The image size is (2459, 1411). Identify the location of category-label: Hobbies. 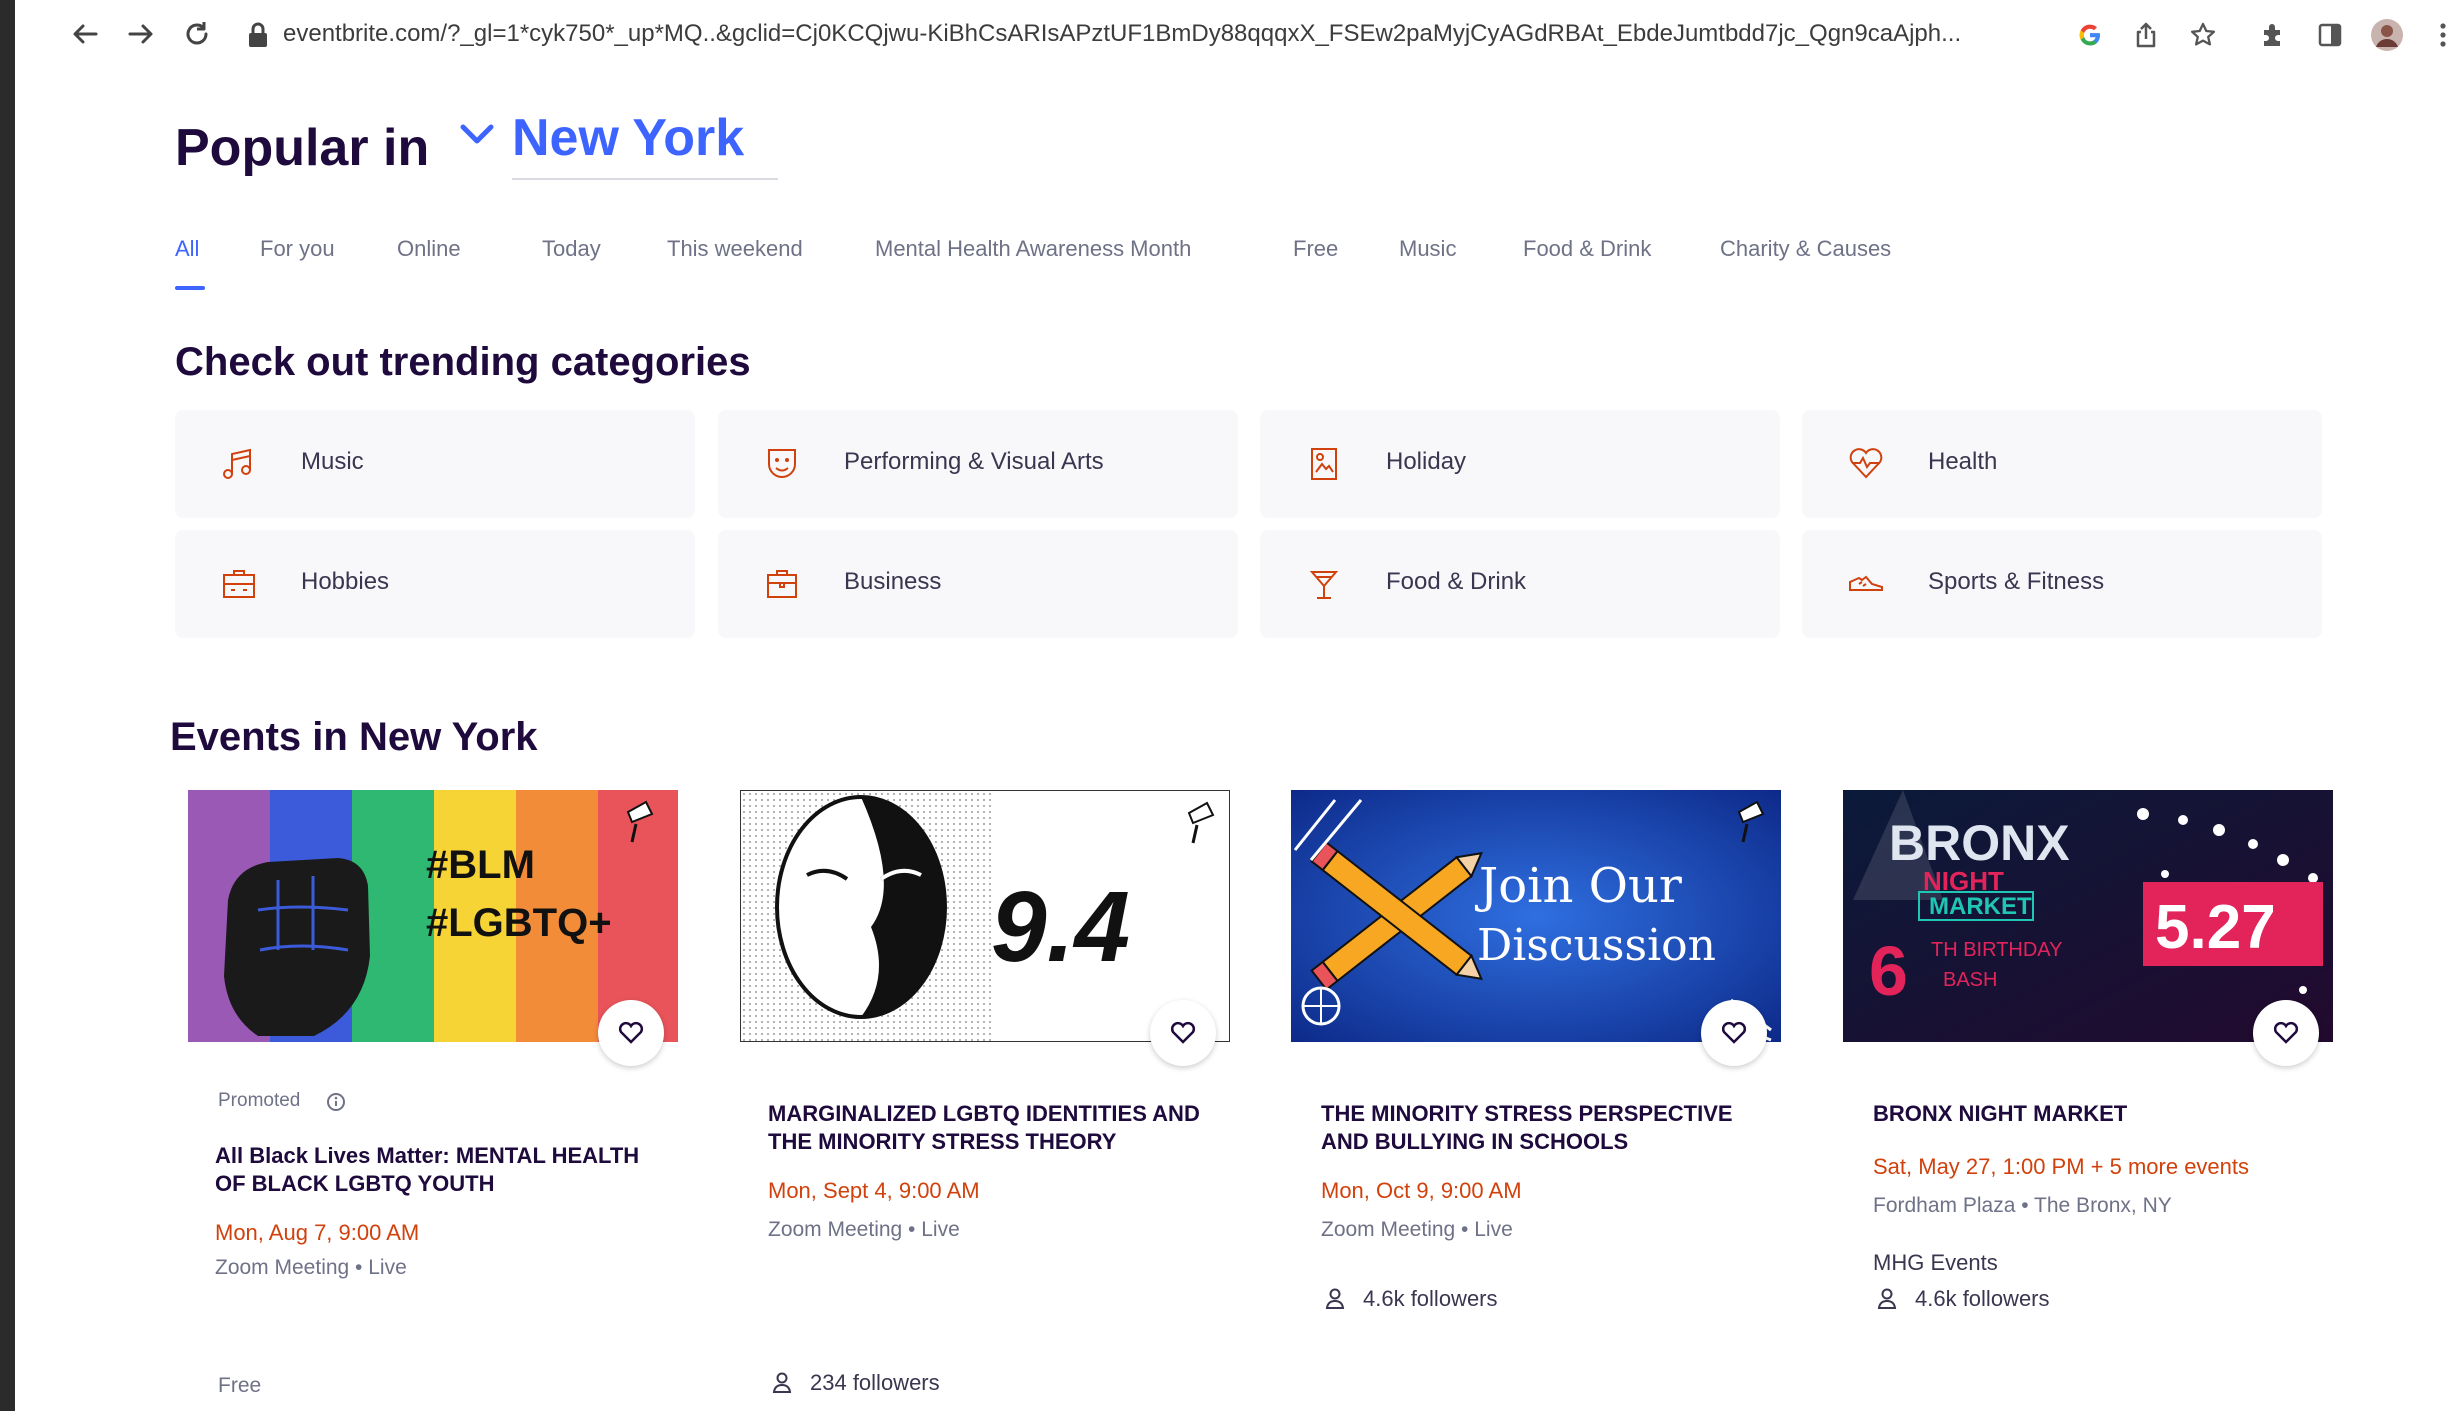
(345, 581).